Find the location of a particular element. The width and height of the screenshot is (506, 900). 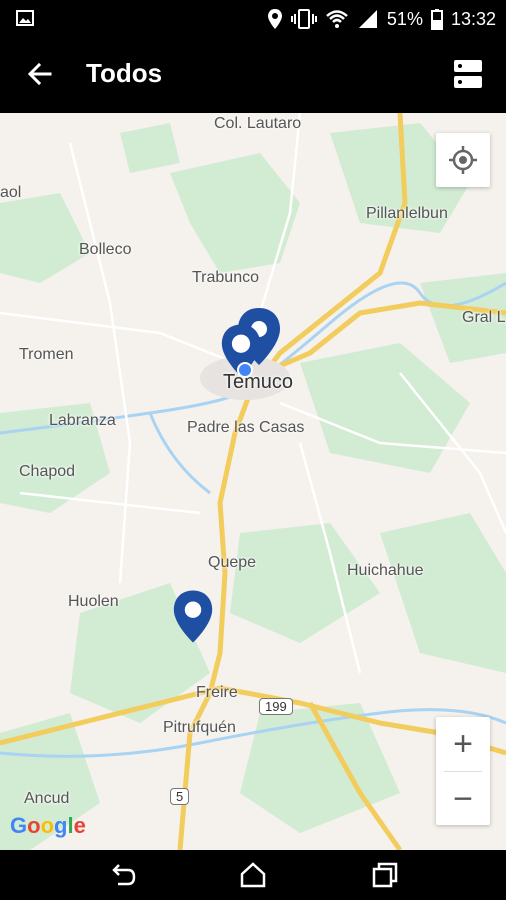

zoom-out-button: − is located at coordinates (463, 799).